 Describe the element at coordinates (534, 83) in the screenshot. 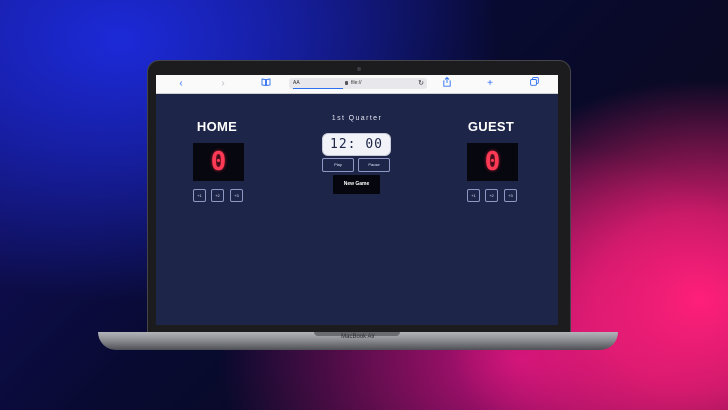

I see `tabs-icon` at that location.